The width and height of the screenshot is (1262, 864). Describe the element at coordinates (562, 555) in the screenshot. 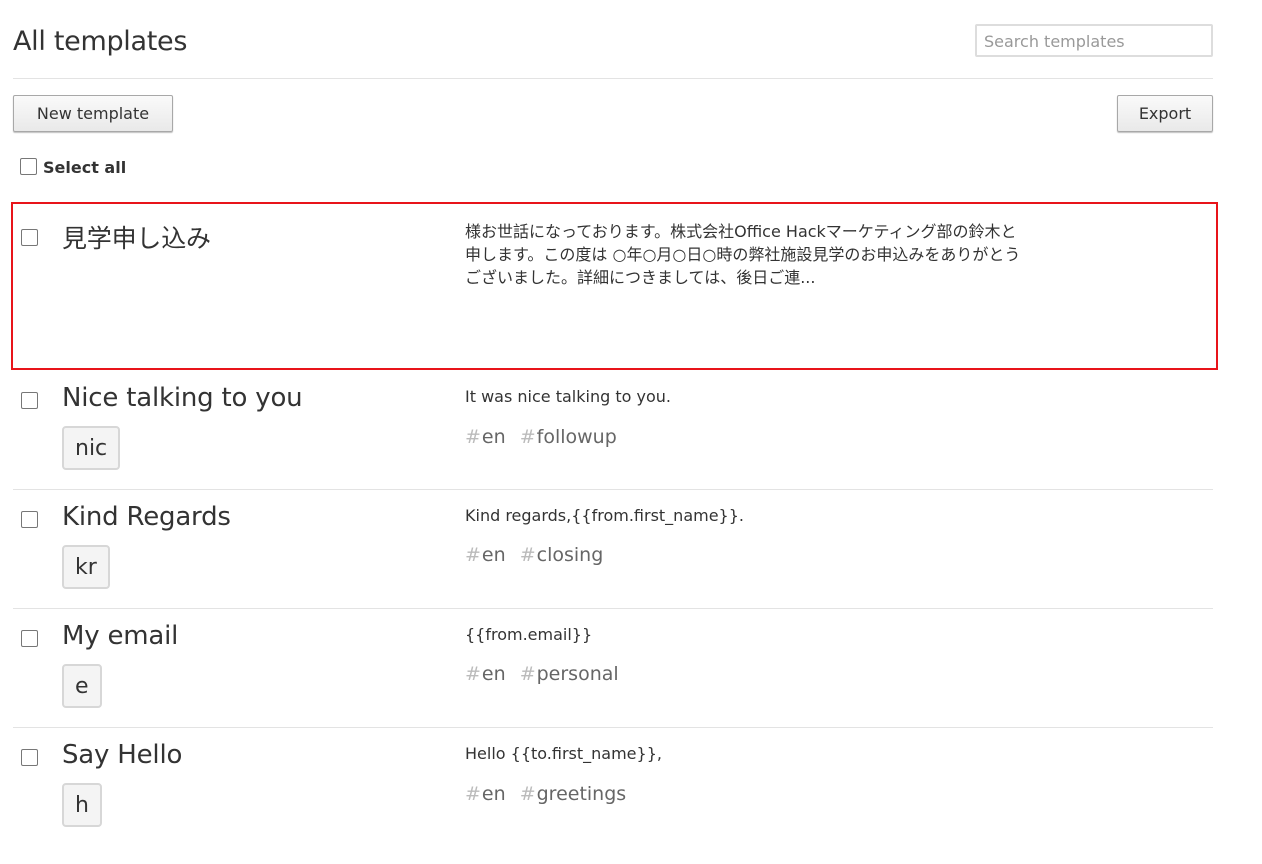

I see `tag: #closing` at that location.